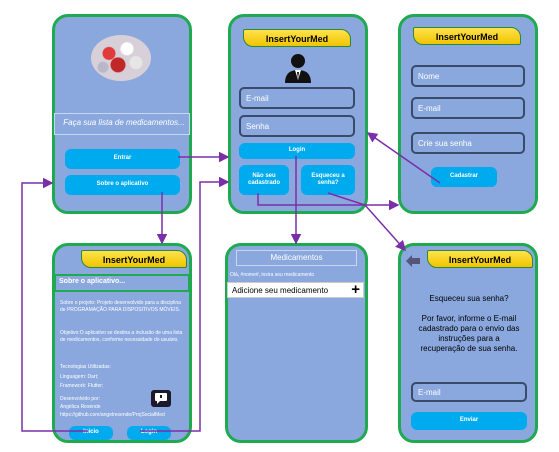  What do you see at coordinates (122, 185) in the screenshot?
I see `about-button: Sobre o aplicativo` at bounding box center [122, 185].